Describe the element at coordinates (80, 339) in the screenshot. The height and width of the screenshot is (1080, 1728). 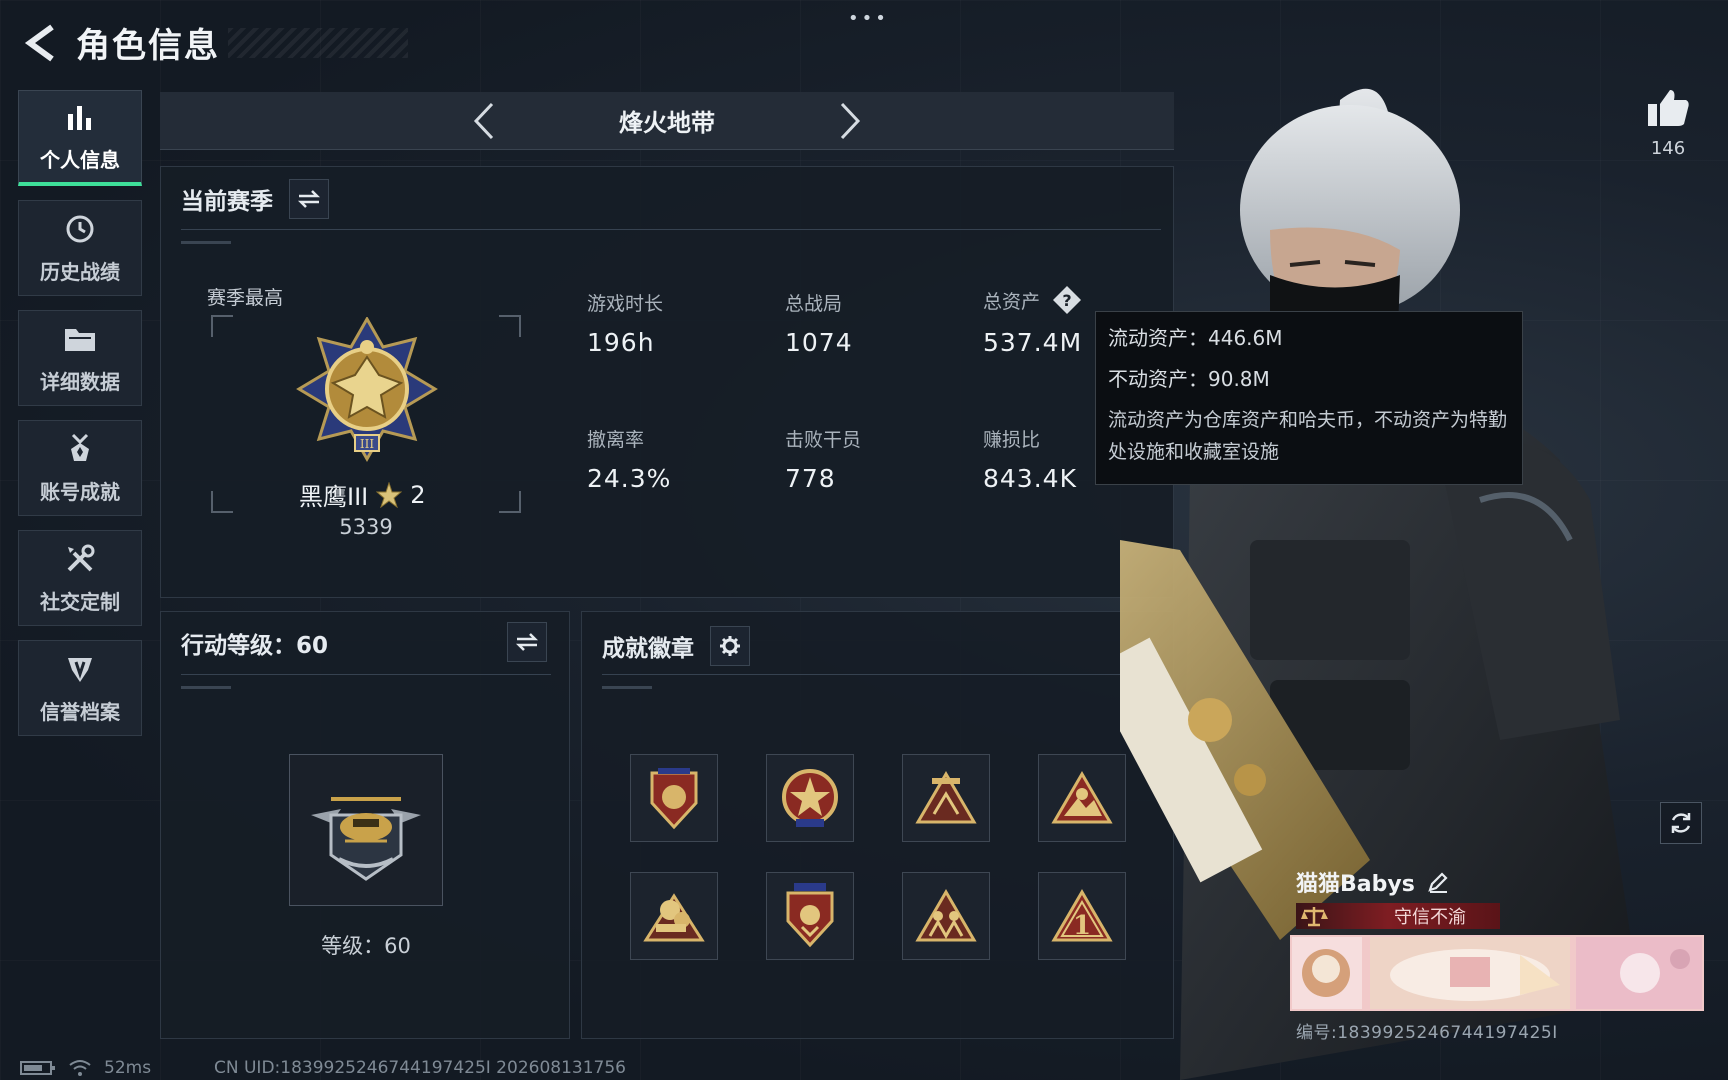
I see `folder-icon` at that location.